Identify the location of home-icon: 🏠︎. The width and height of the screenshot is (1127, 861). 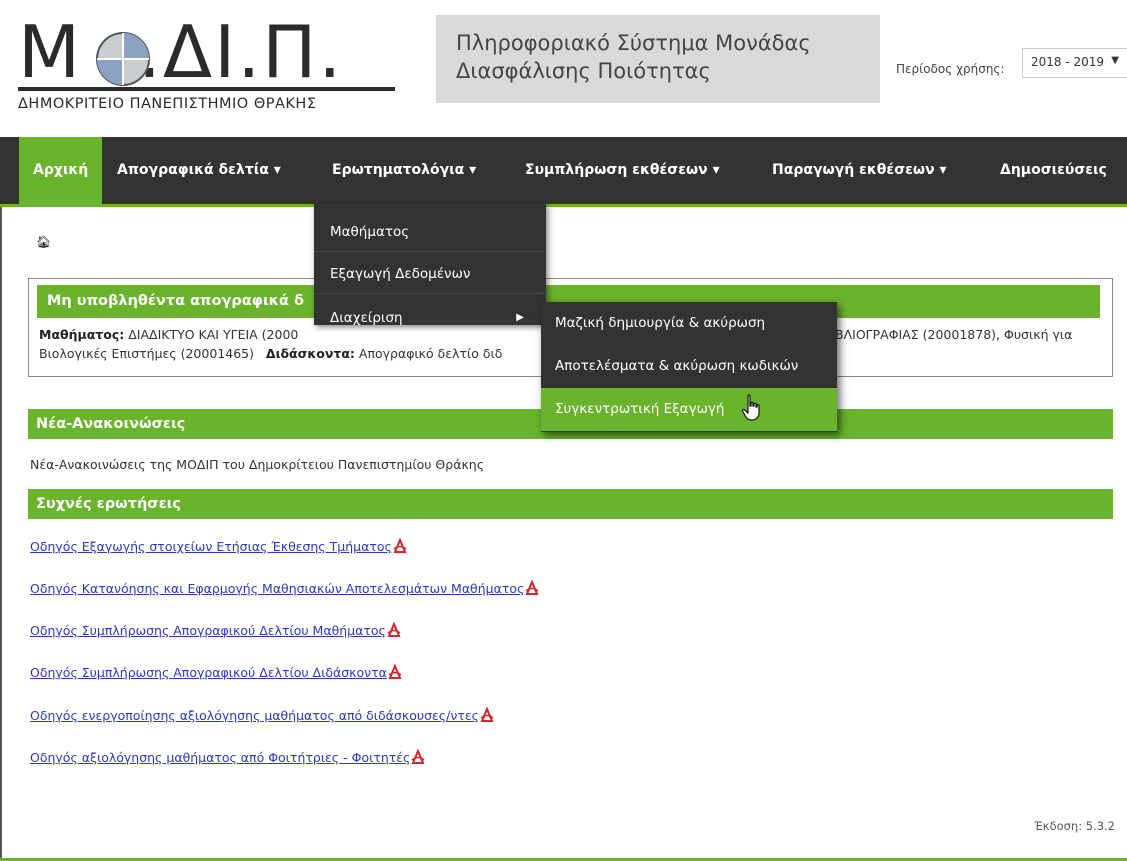
(43, 242).